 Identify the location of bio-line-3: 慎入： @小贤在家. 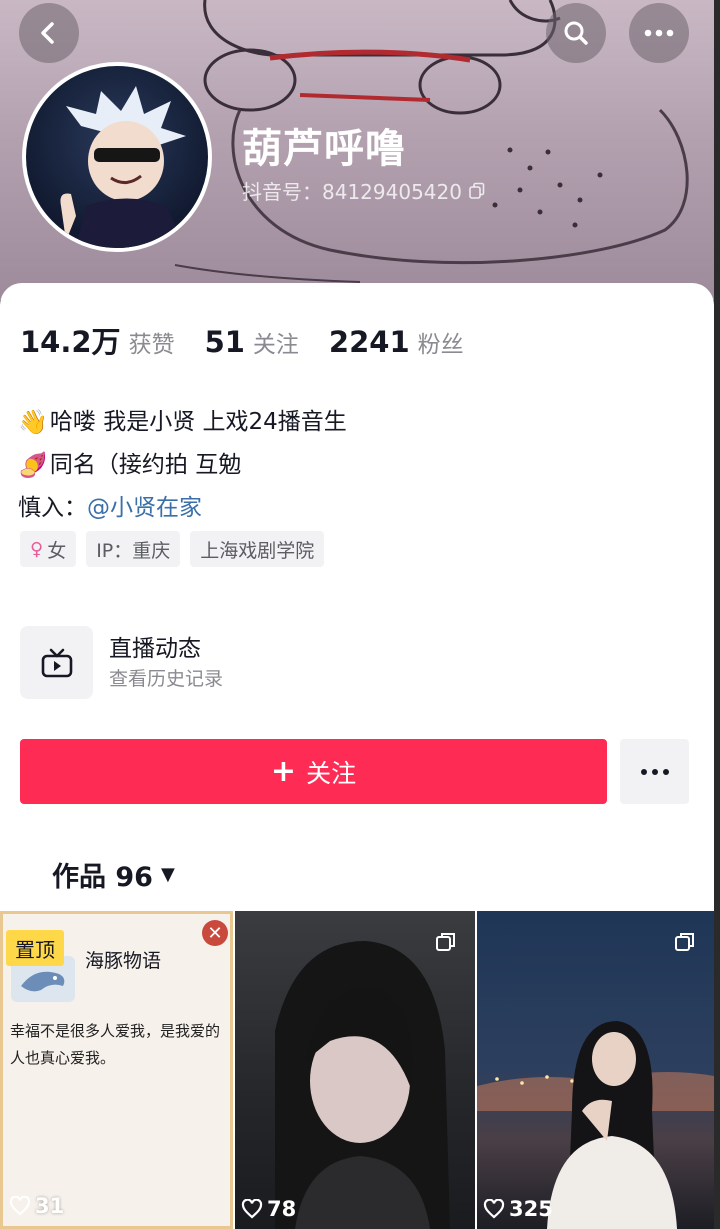
(182, 508).